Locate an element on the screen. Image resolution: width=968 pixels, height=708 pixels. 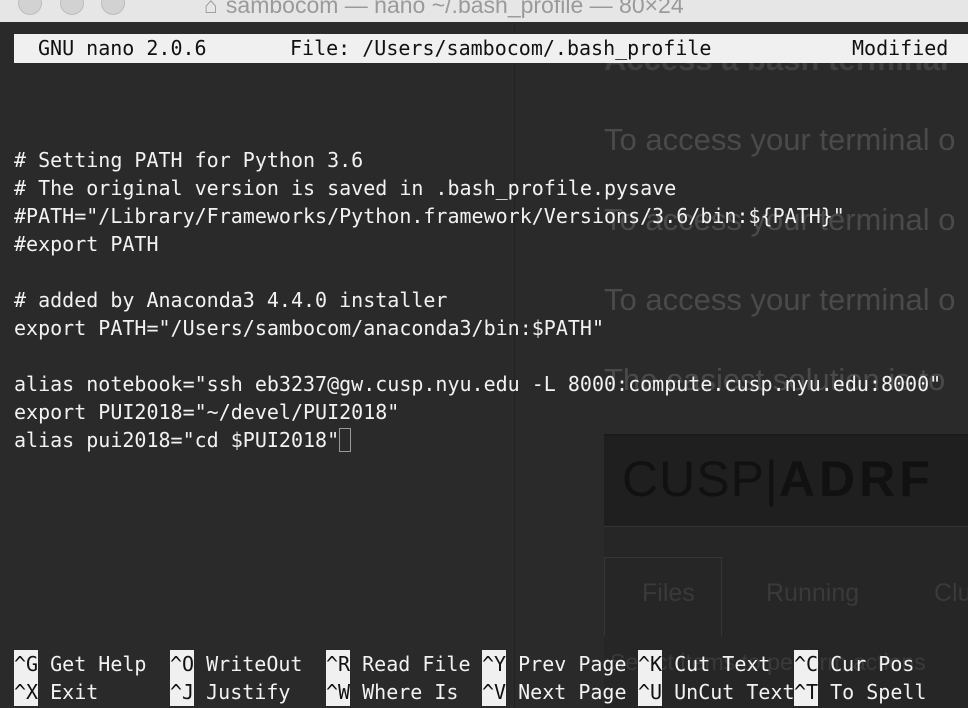
shortcut-key: ^Y is located at coordinates (494, 664).